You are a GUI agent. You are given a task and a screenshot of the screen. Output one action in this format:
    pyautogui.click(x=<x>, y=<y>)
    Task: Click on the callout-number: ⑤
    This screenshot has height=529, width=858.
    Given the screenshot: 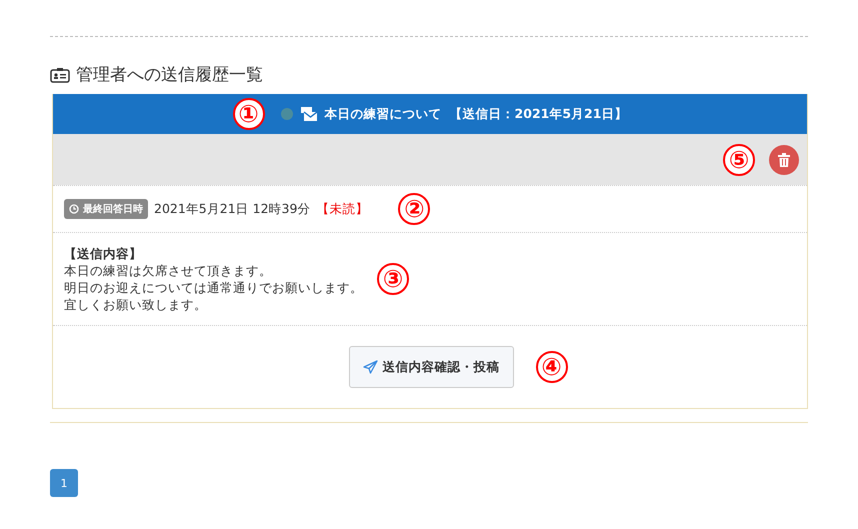 What is the action you would take?
    pyautogui.click(x=739, y=160)
    